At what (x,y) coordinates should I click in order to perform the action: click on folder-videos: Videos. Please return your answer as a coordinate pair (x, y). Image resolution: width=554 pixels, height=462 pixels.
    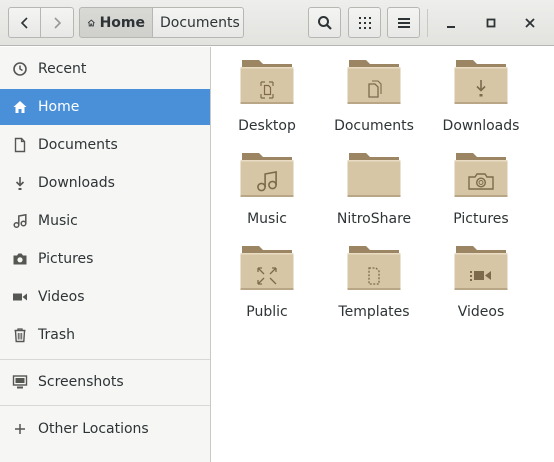
    Looking at the image, I should click on (481, 287).